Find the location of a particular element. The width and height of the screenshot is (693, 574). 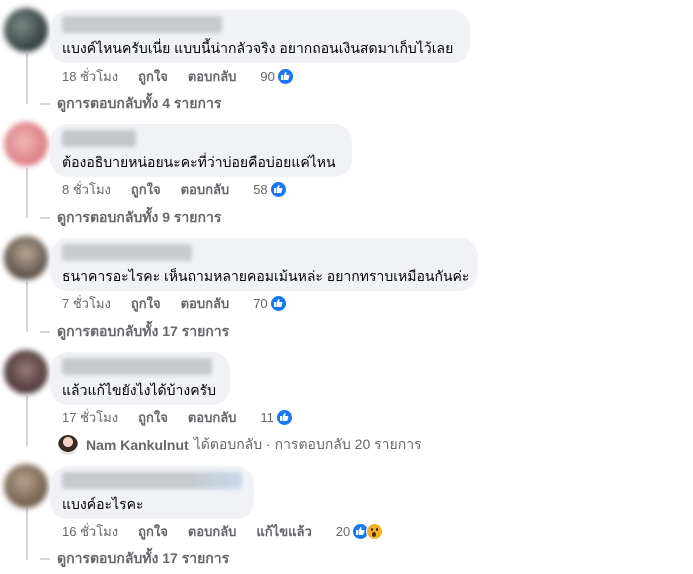

comment-actions: 7 ชั่วโมง ถูกใจ ตอบกลับ 70 is located at coordinates (174, 303).